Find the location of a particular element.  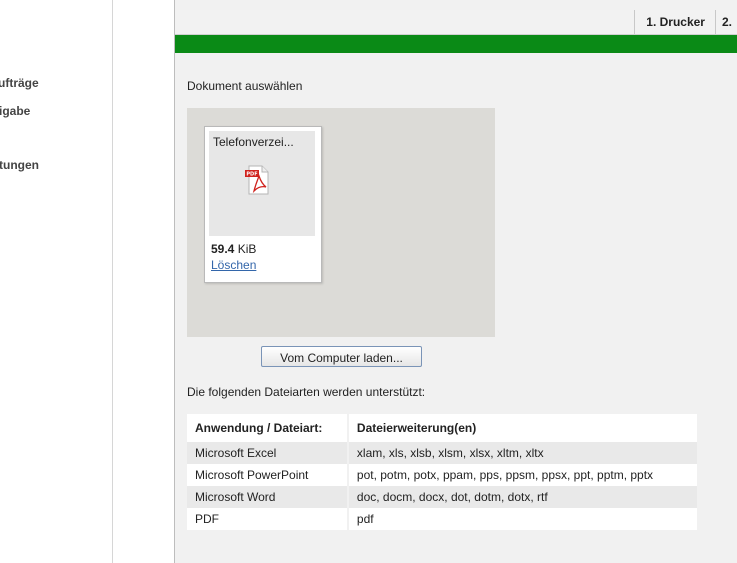

cell-application: Microsoft Word is located at coordinates (267, 497).